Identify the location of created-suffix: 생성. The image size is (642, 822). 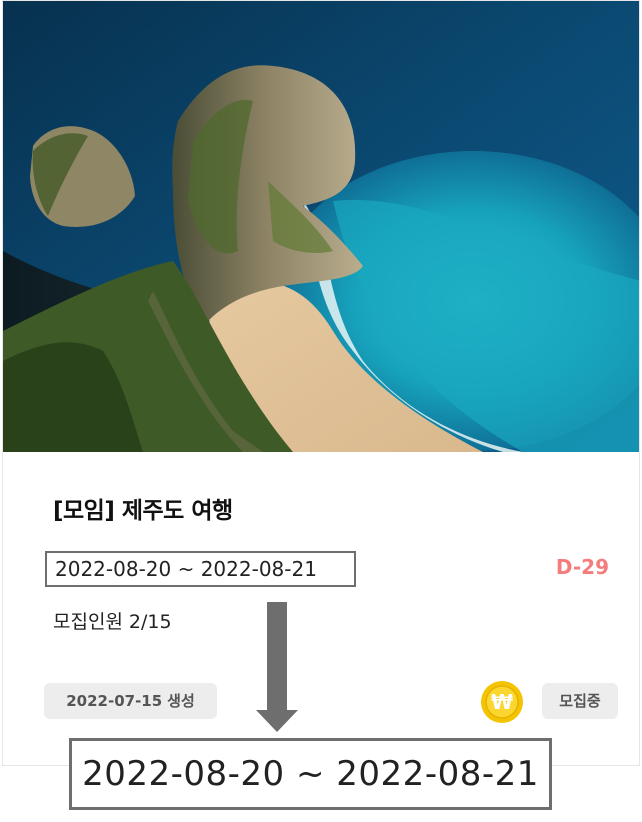
(181, 701).